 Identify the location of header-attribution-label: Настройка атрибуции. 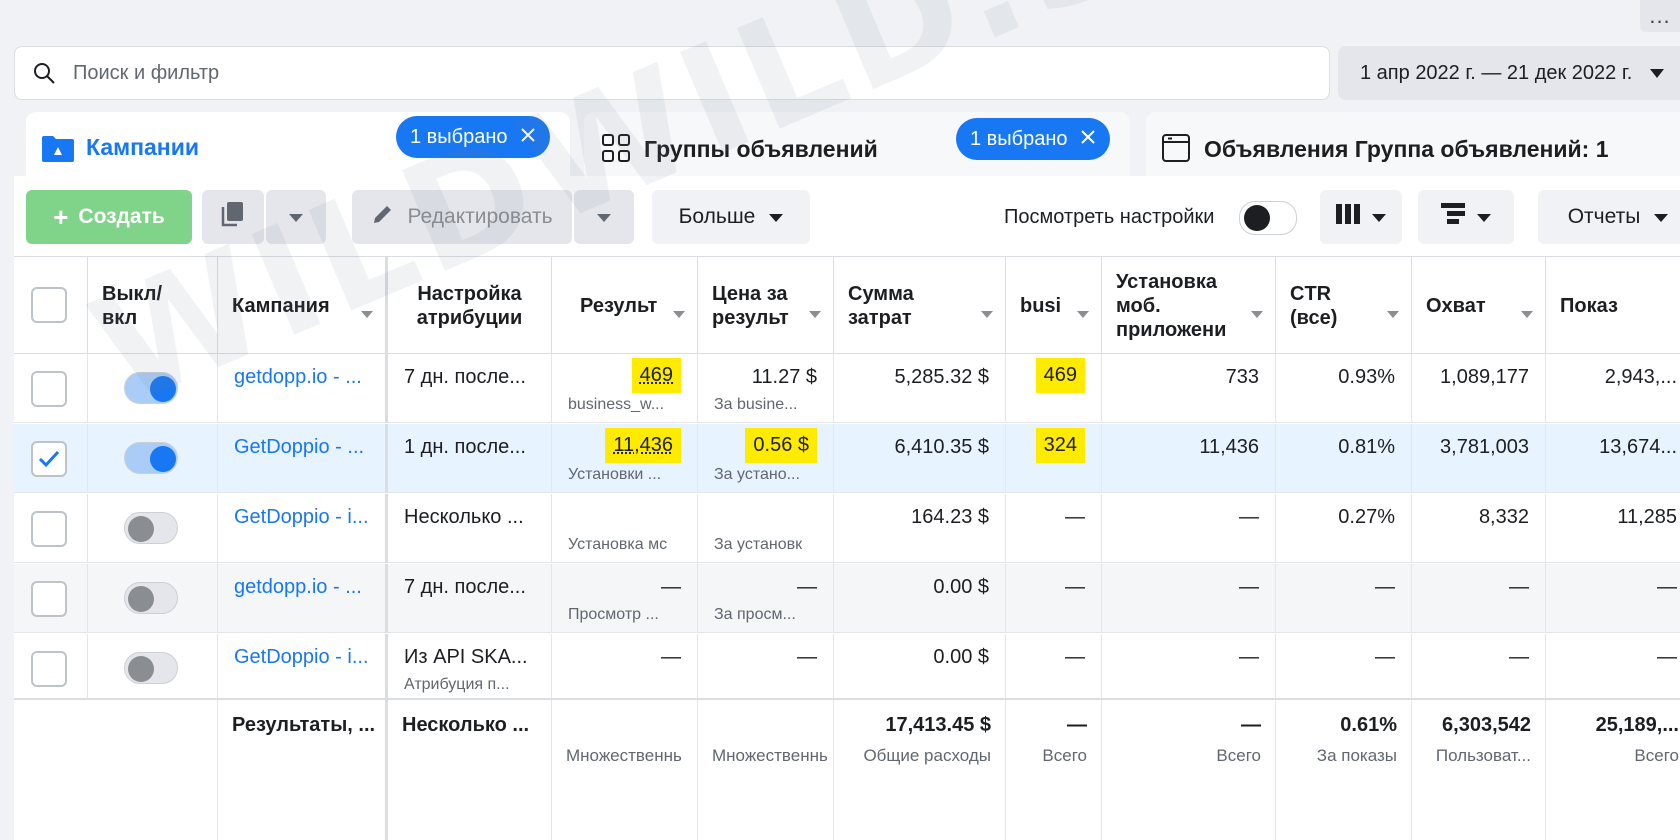
(469, 306).